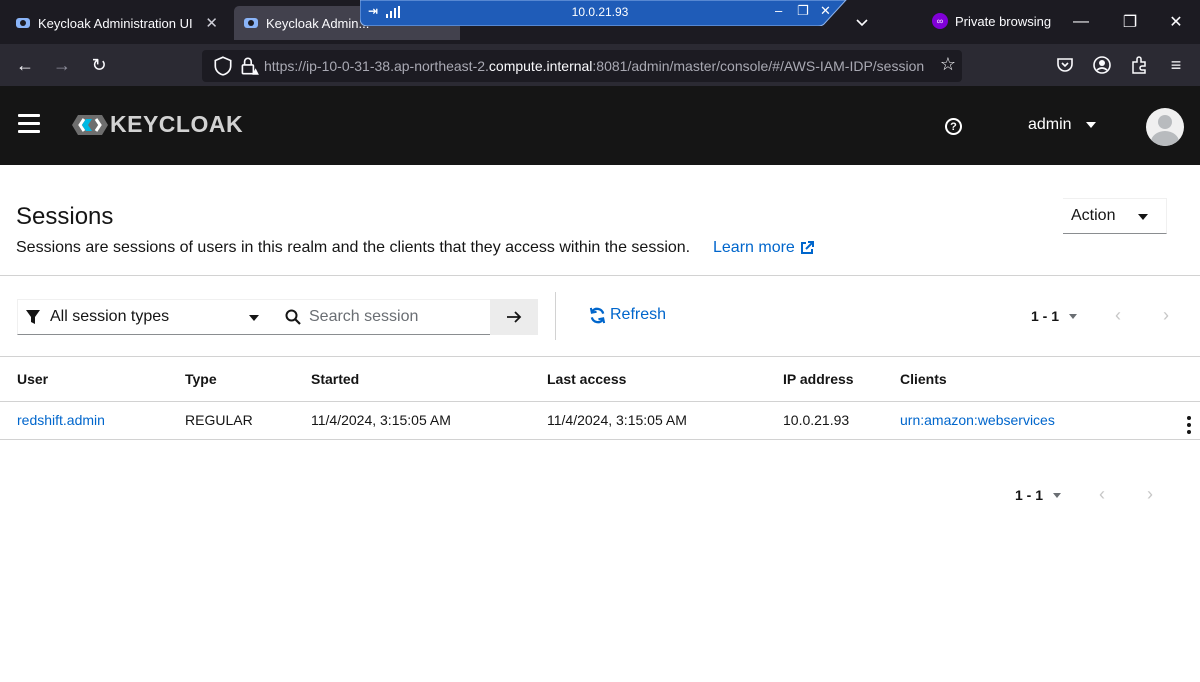 This screenshot has width=1200, height=682. What do you see at coordinates (824, 379) in the screenshot?
I see `column-header-ip-address: IP address` at bounding box center [824, 379].